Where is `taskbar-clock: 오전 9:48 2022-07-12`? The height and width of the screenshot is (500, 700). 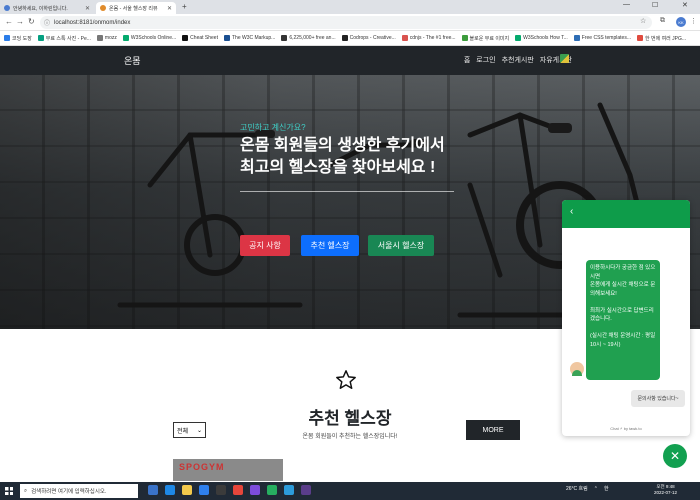
taskbar-clock: 오전 9:48 2022-07-12 is located at coordinates (665, 490).